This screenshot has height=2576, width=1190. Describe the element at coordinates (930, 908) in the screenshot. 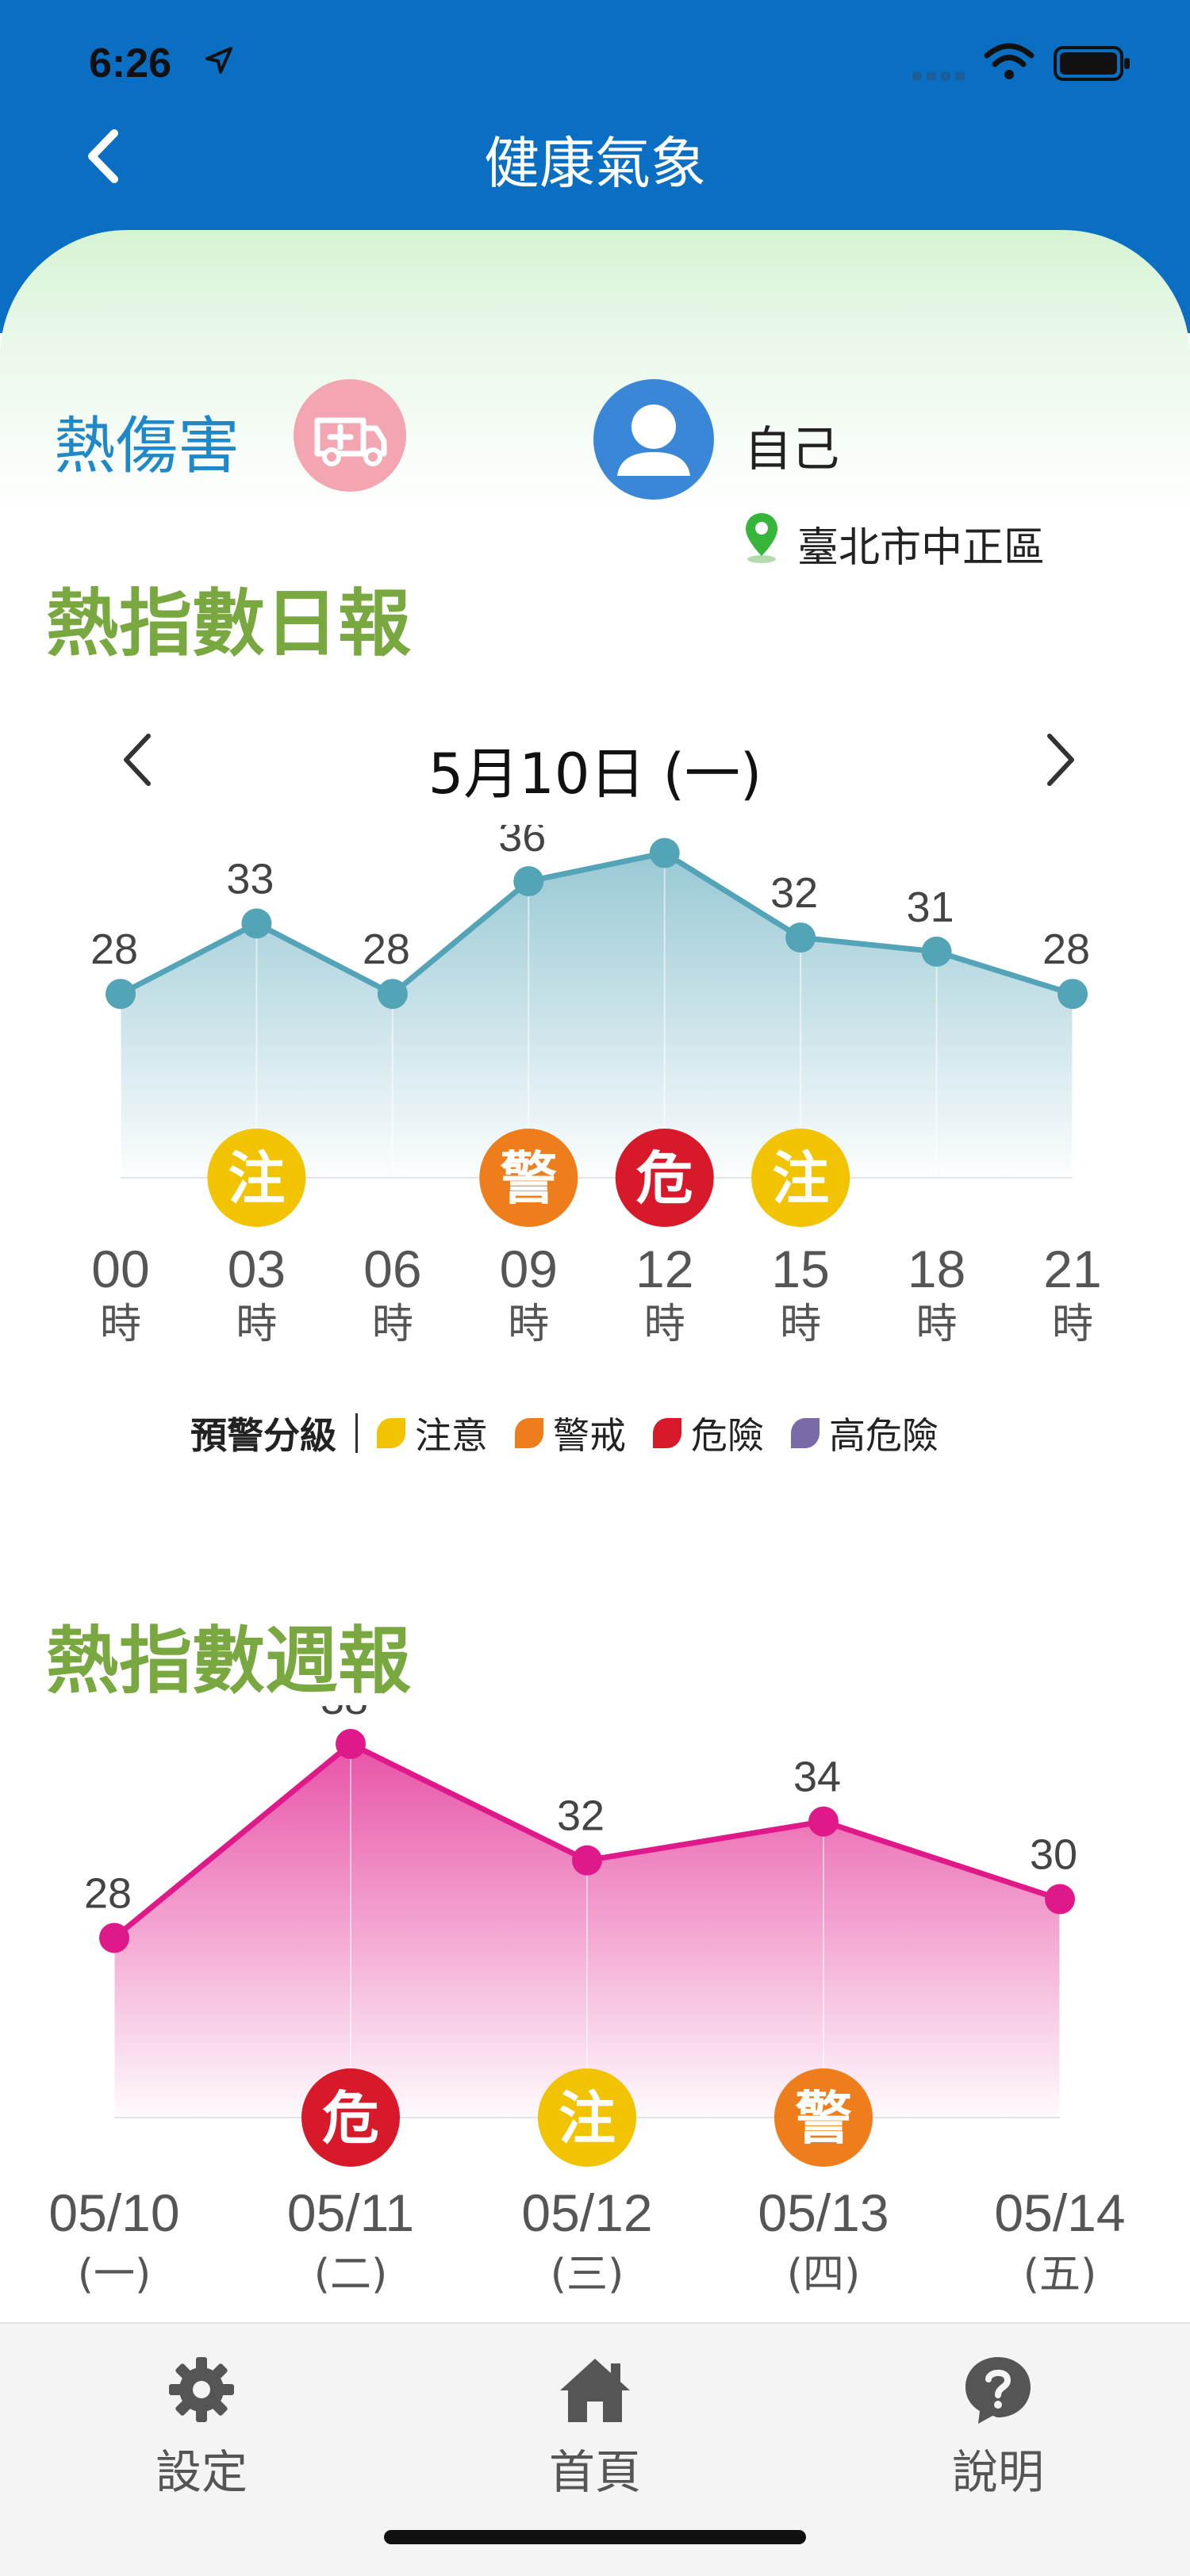

I see `data-label: 31` at that location.